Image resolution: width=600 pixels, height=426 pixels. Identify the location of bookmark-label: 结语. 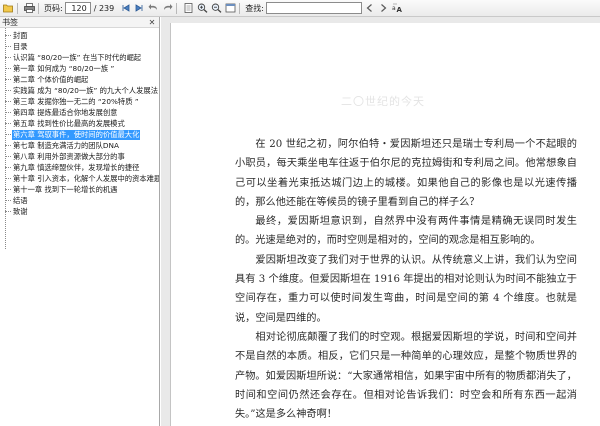
(20, 200).